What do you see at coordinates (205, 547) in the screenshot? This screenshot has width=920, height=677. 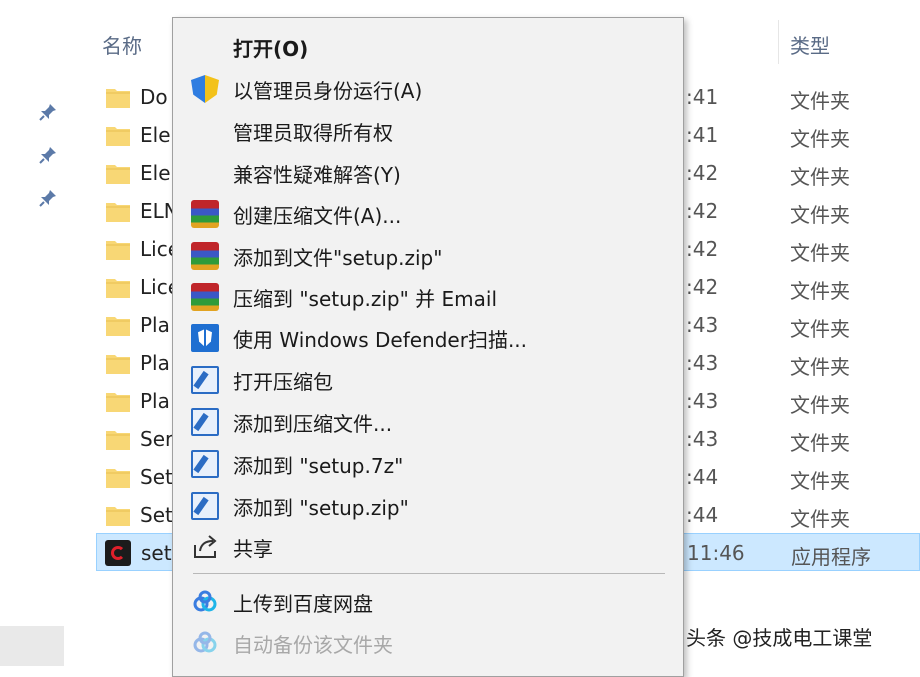 I see `share-icon` at bounding box center [205, 547].